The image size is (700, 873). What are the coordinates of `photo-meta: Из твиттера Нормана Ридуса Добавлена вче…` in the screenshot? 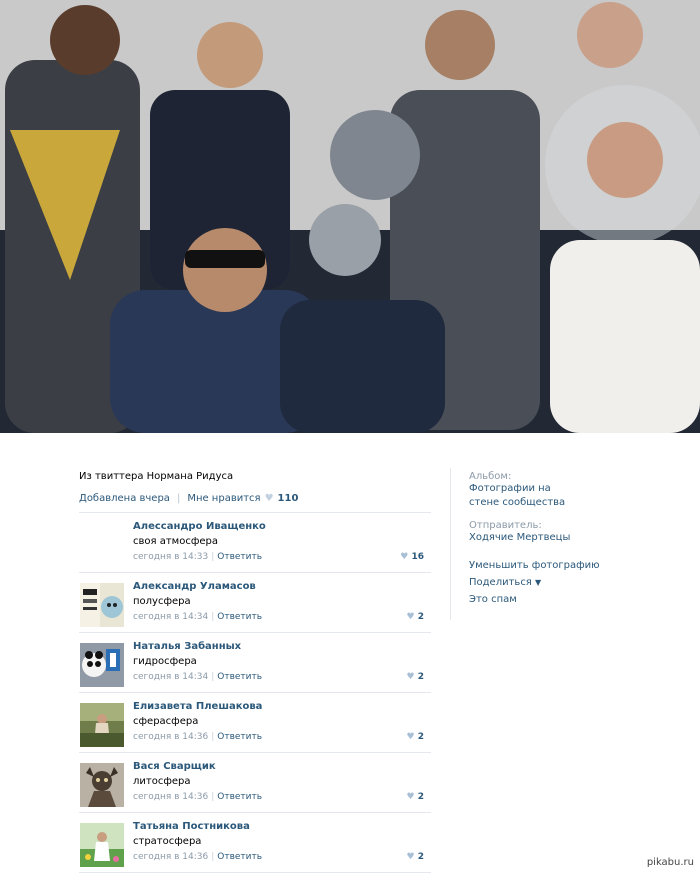 It's located at (264, 487).